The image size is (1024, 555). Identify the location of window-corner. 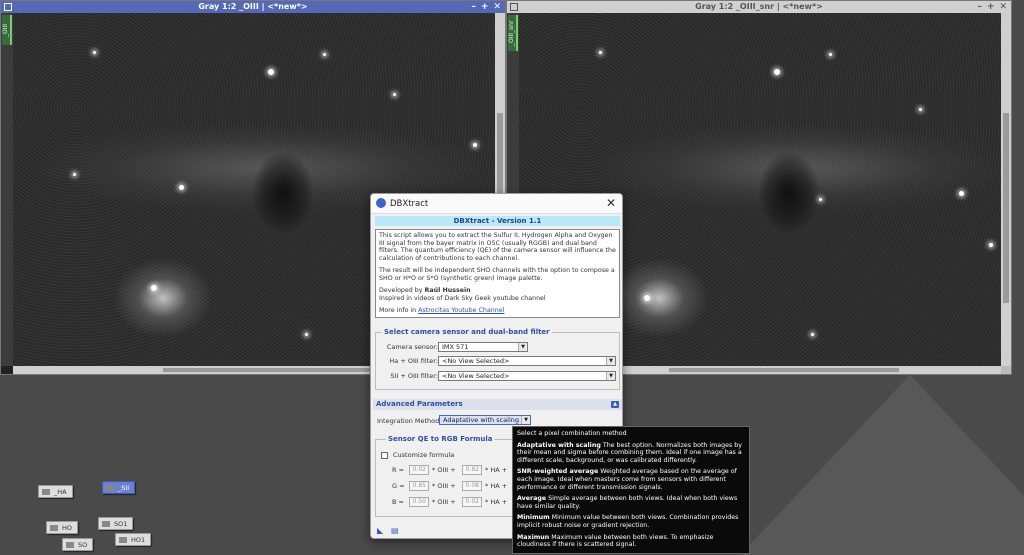
(1006, 370).